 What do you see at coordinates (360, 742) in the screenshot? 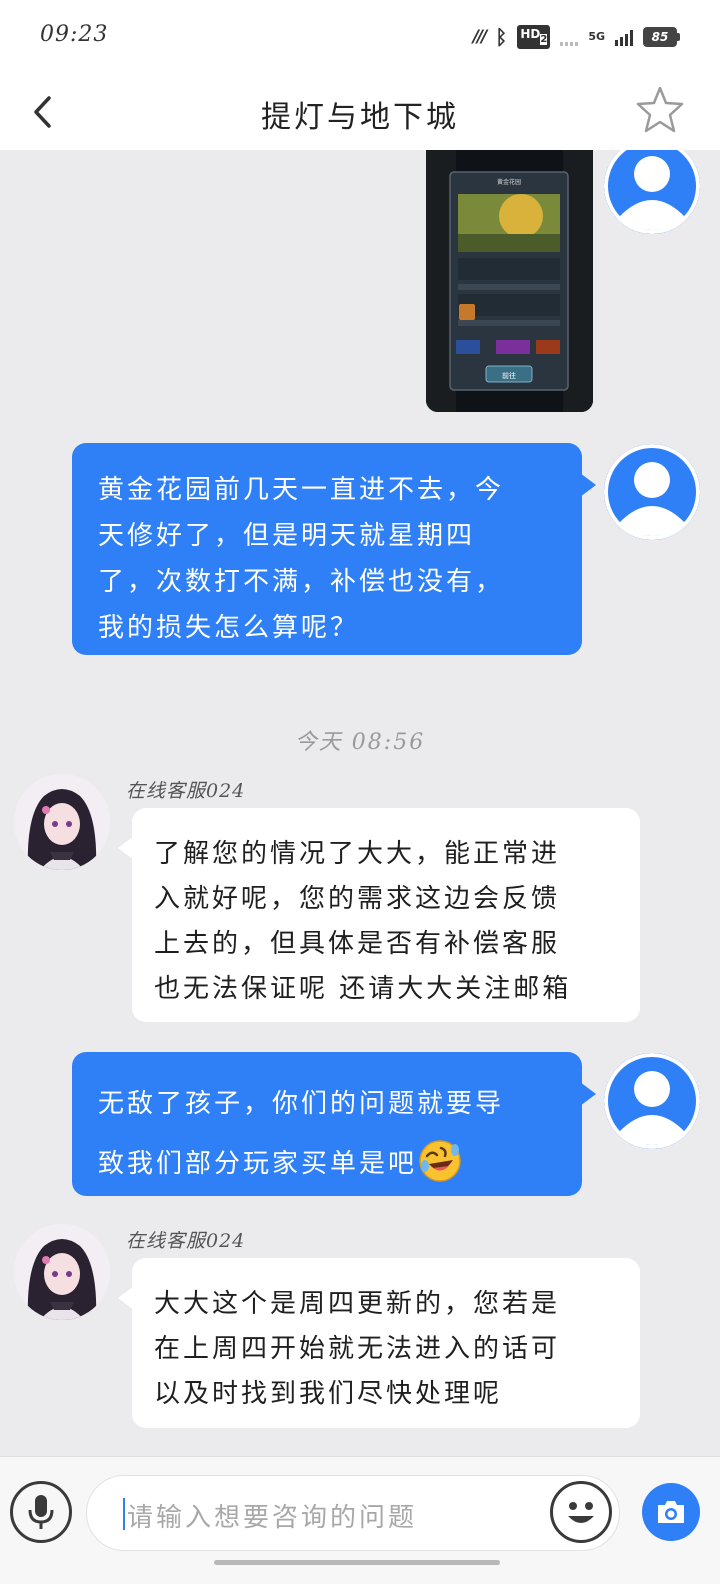
I see `message-timestamp: 今天 08:56` at bounding box center [360, 742].